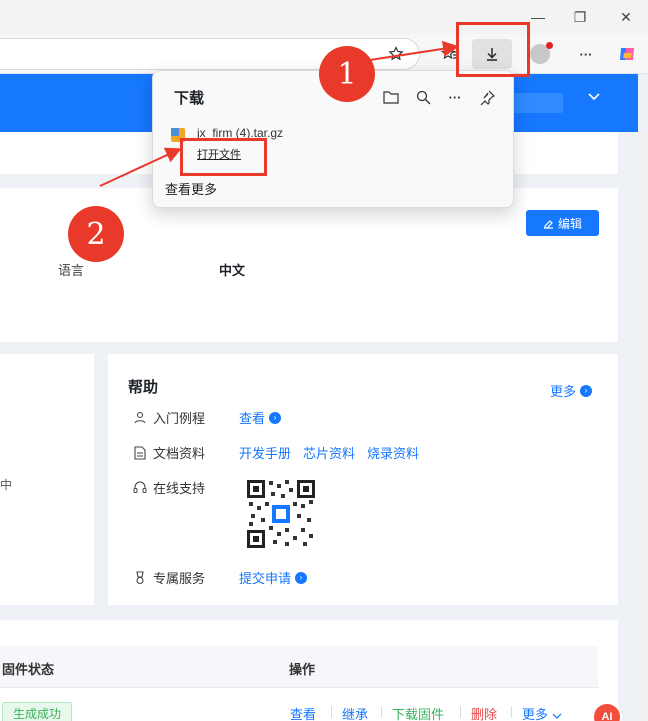  I want to click on annotation-arrows, so click(279, 113).